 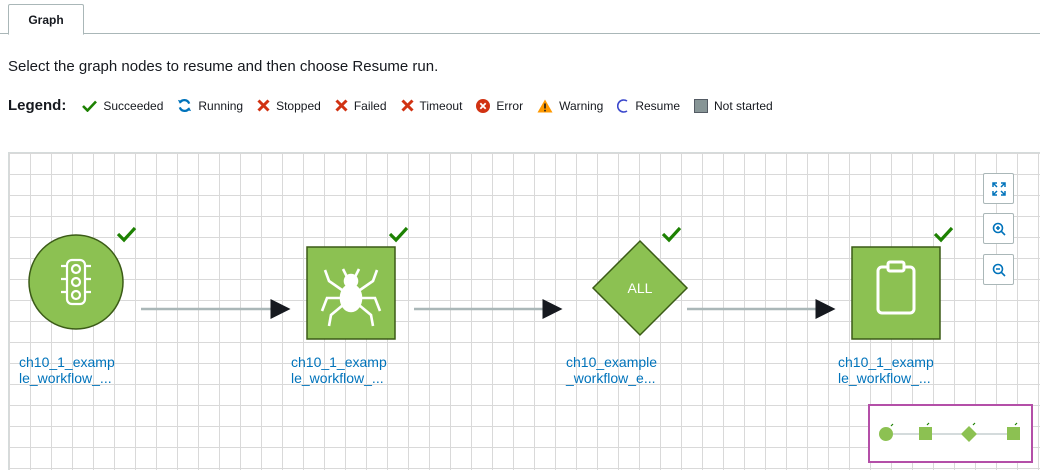 I want to click on tab-strip: Graph, so click(x=520, y=17).